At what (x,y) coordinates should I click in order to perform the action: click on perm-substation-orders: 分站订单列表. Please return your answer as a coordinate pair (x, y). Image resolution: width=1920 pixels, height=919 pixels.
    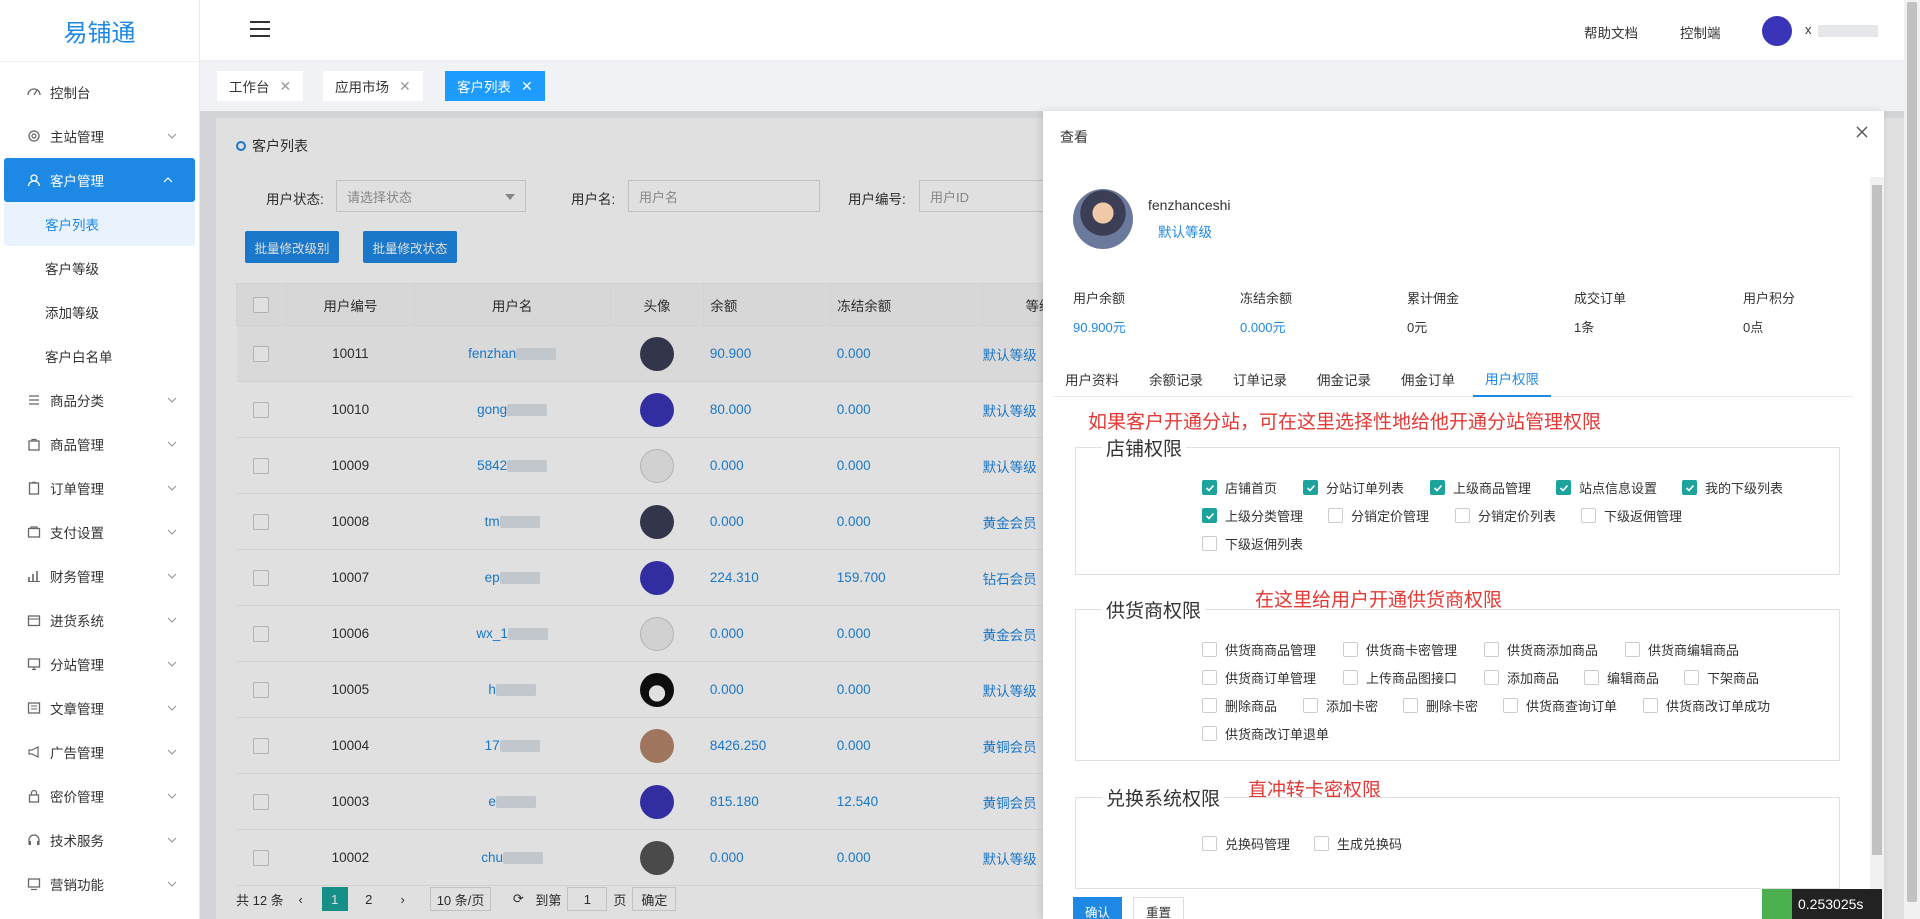
    Looking at the image, I should click on (1353, 487).